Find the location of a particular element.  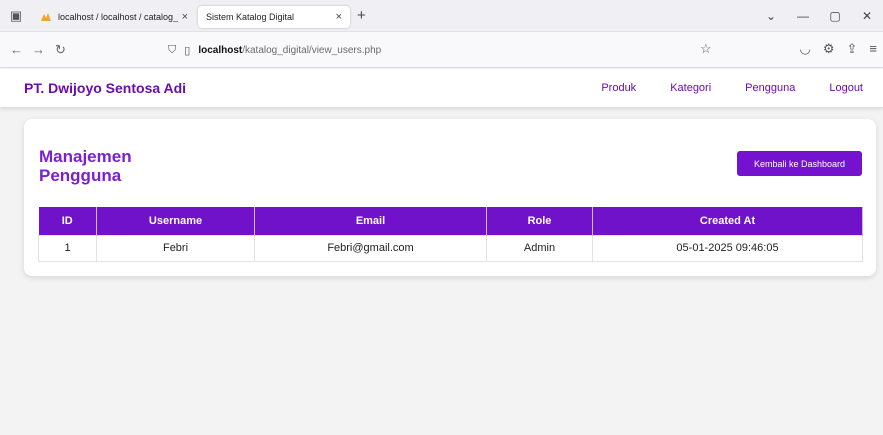

extensions-icon: ⚙ is located at coordinates (829, 49).